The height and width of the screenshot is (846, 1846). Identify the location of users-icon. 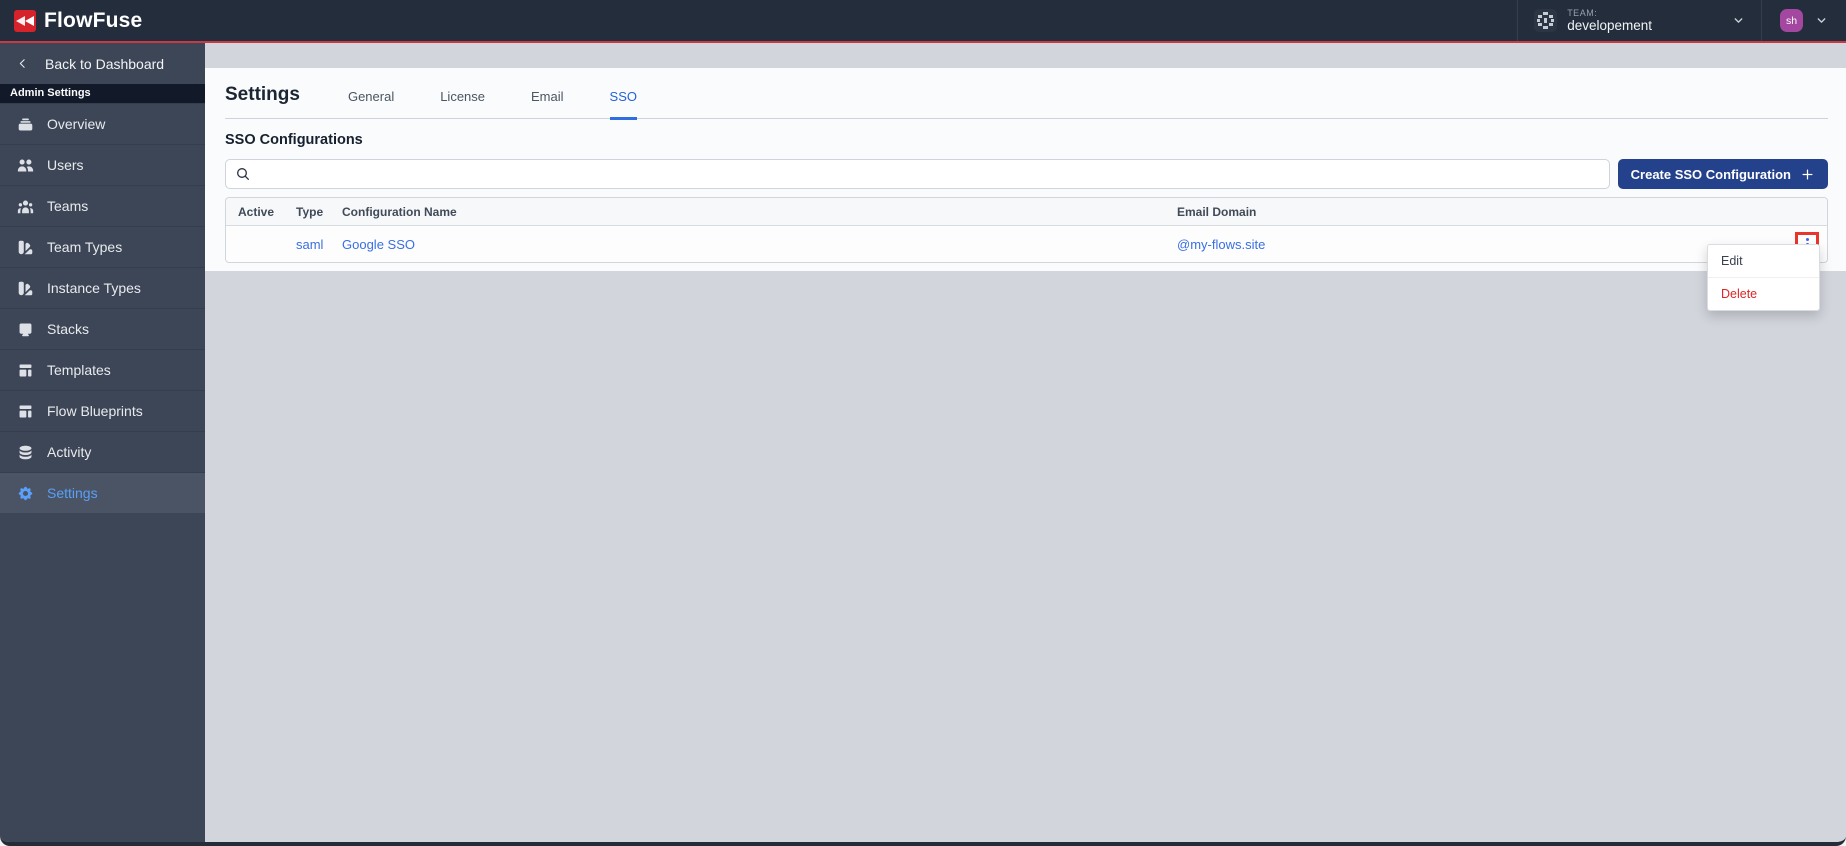
(25, 165).